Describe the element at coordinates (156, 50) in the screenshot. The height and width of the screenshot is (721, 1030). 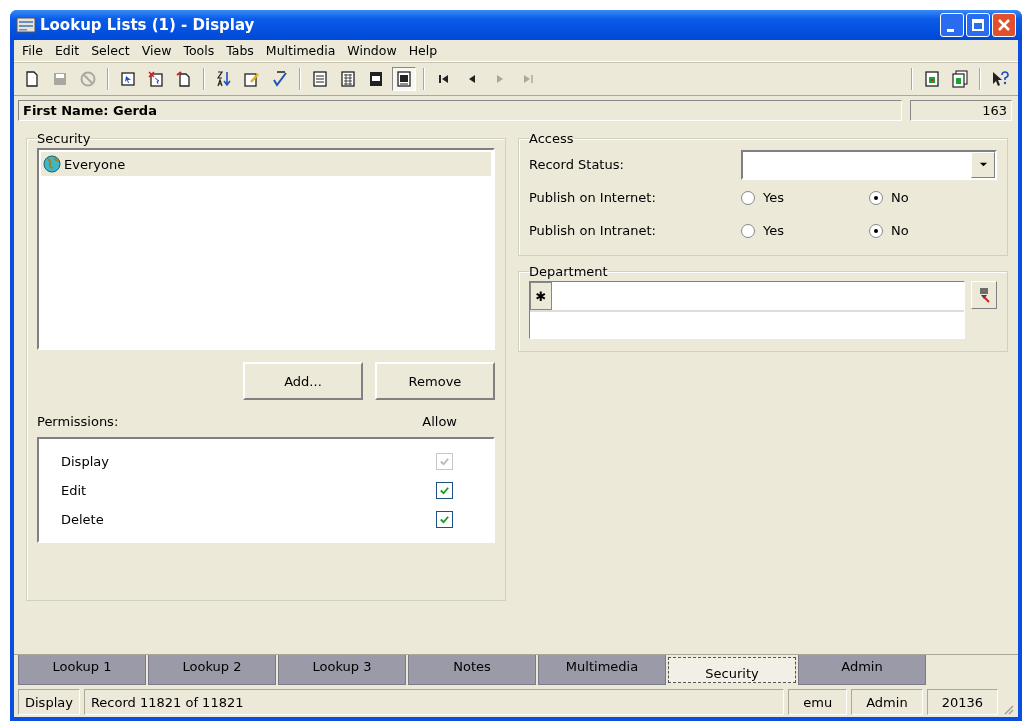
I see `menu-item: View` at that location.